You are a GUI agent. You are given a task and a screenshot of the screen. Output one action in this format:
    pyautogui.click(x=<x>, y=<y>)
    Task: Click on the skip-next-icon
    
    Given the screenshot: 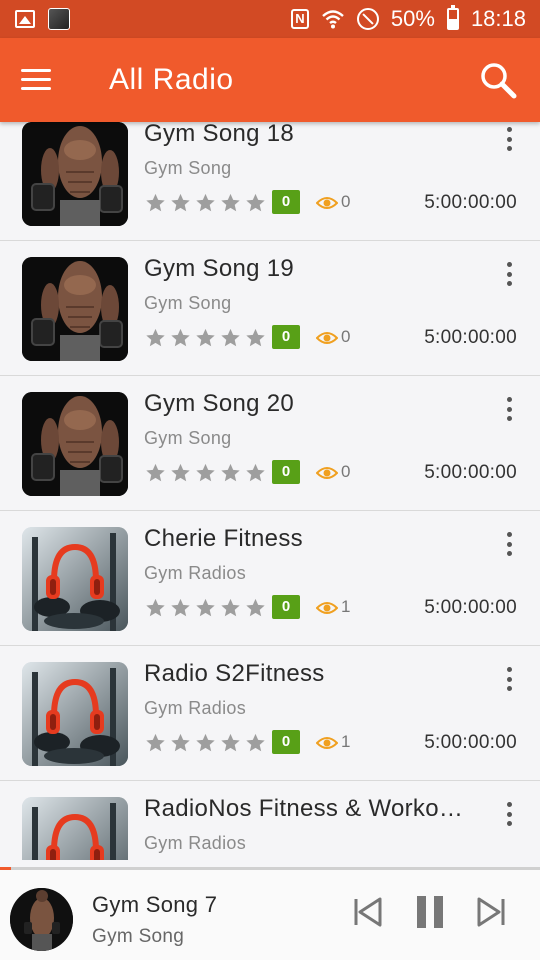 What is the action you would take?
    pyautogui.click(x=491, y=912)
    